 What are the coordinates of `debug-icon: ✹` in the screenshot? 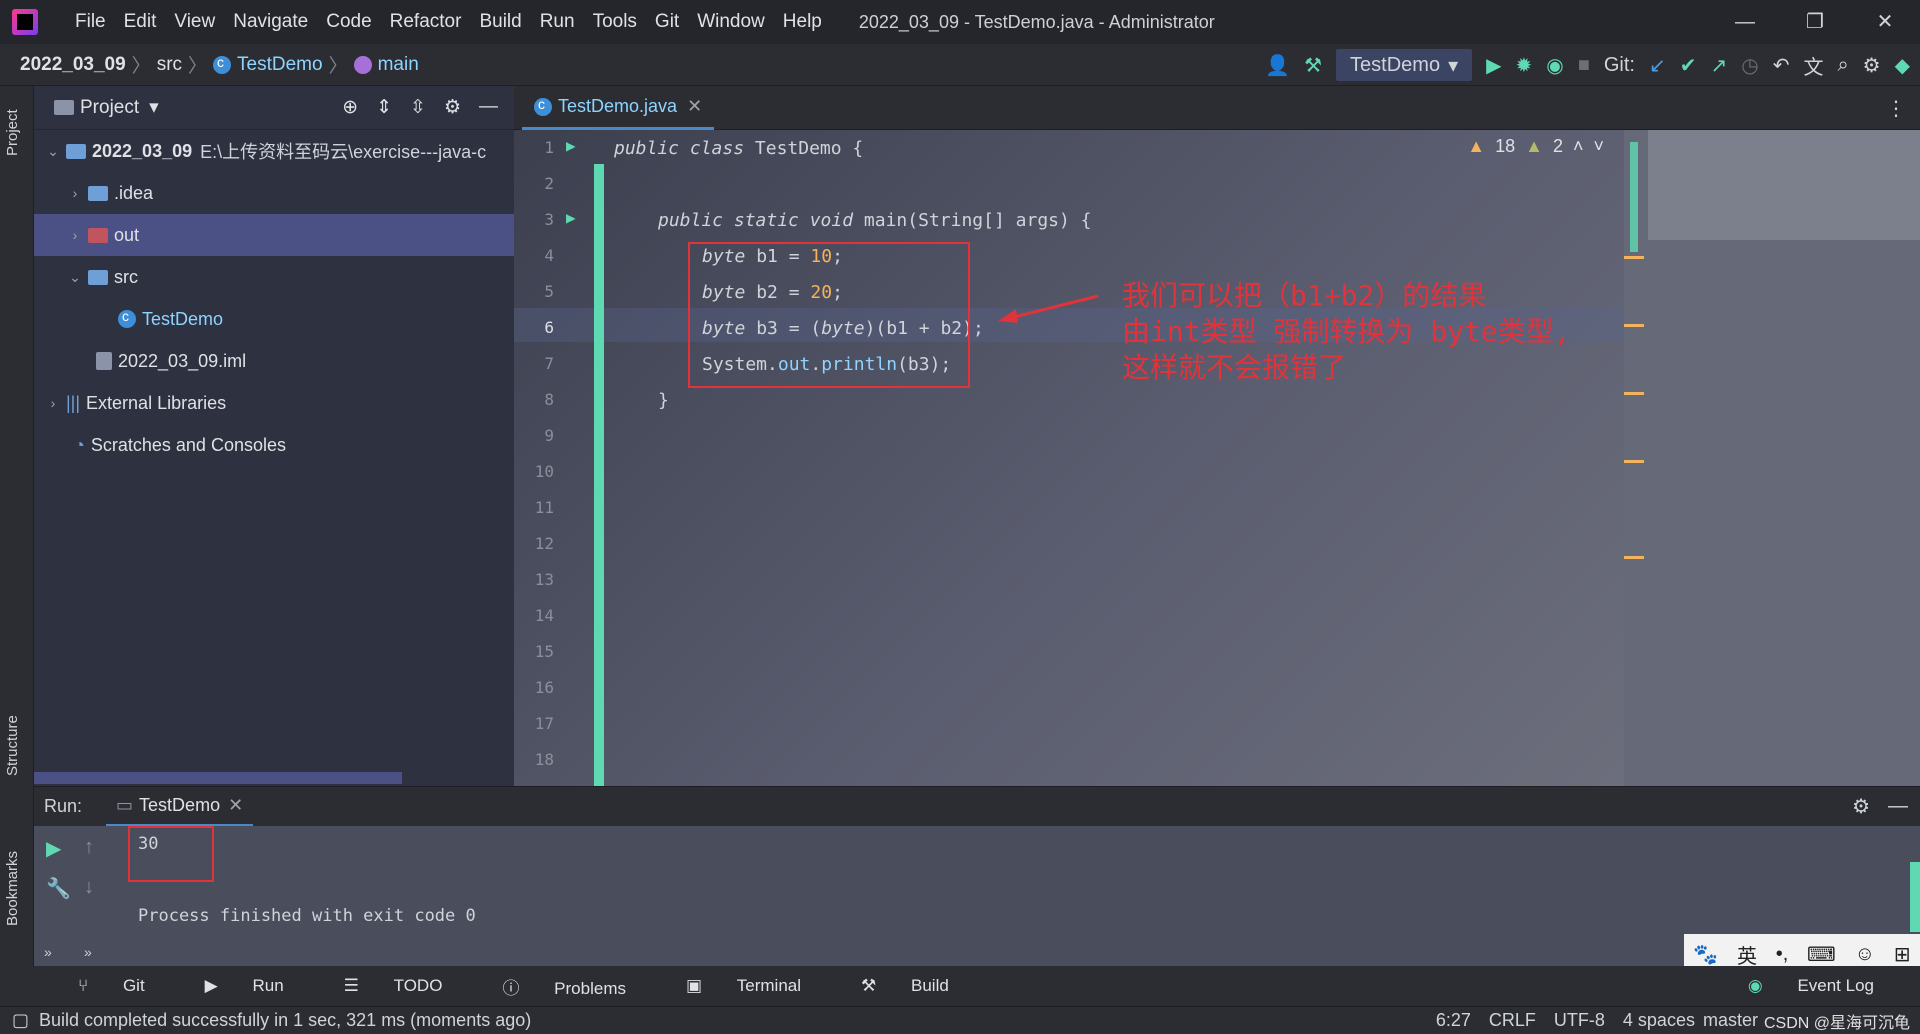 It's located at (1524, 65).